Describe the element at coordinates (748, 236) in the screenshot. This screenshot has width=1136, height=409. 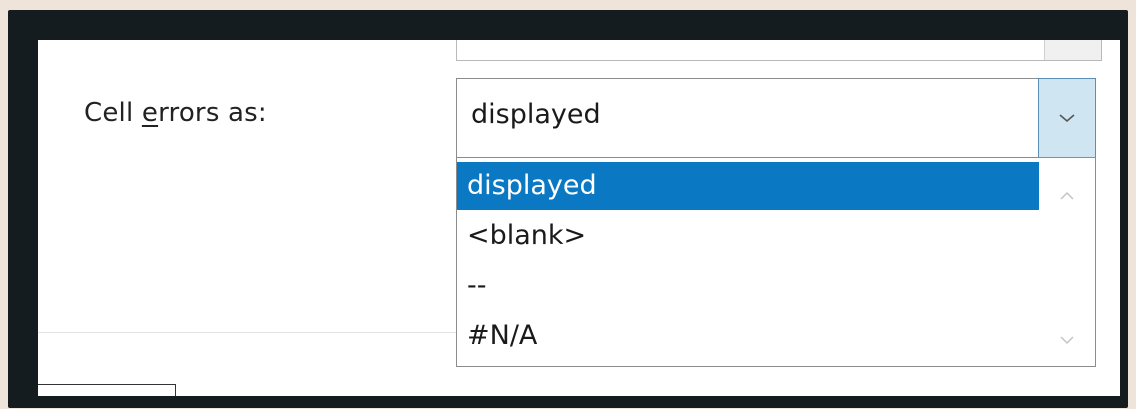
I see `option-blank: <blank>` at that location.